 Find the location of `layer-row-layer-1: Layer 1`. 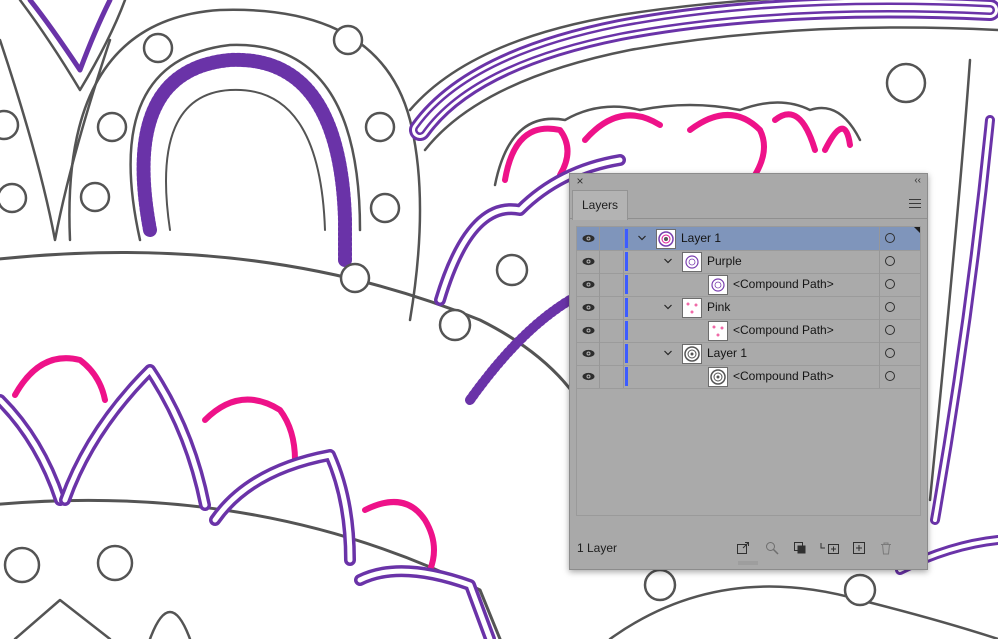

layer-row-layer-1: Layer 1 is located at coordinates (748, 239).